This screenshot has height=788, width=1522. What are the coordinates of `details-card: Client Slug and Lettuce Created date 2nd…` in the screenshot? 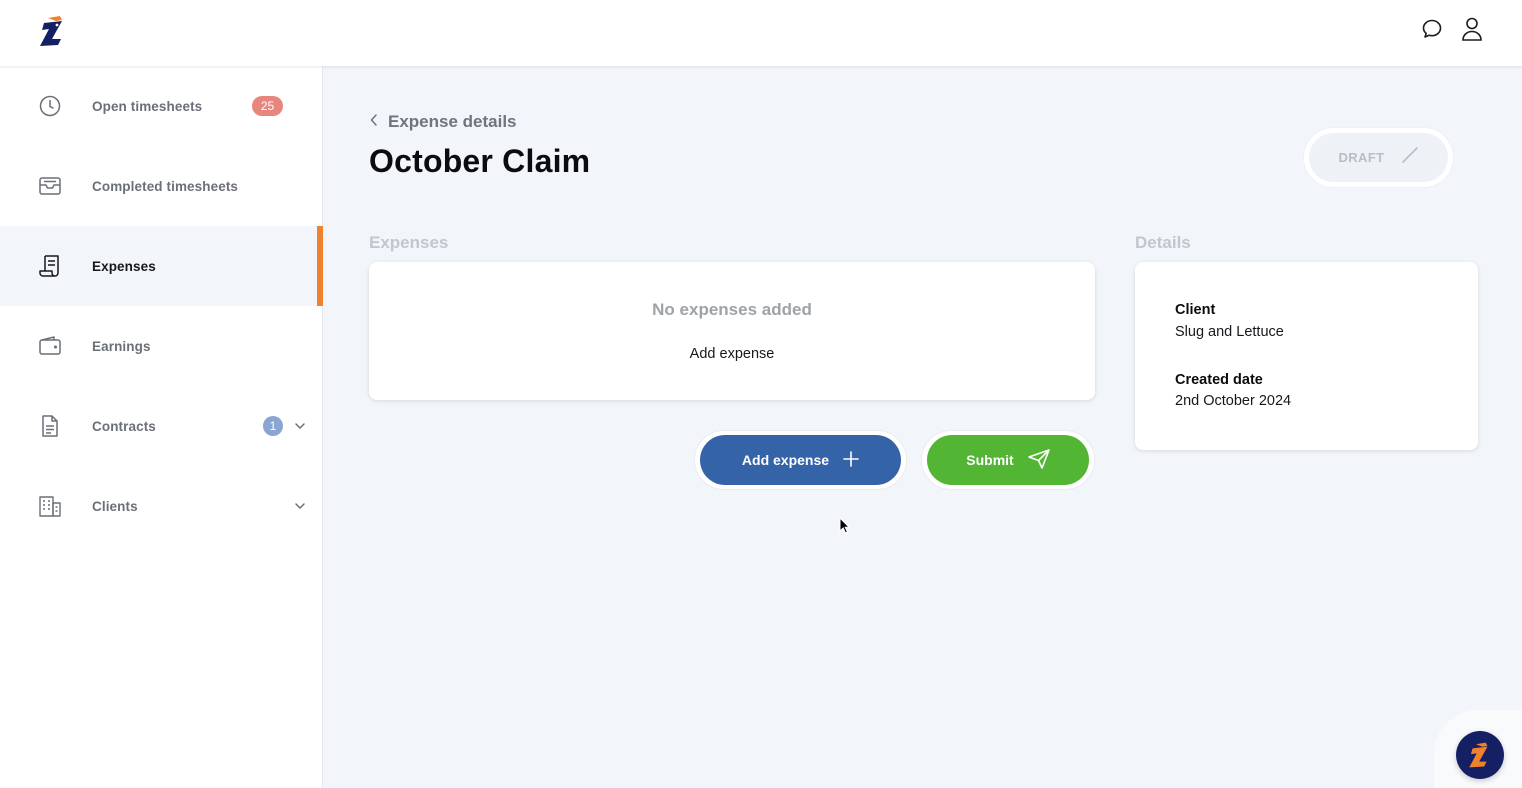 It's located at (1306, 356).